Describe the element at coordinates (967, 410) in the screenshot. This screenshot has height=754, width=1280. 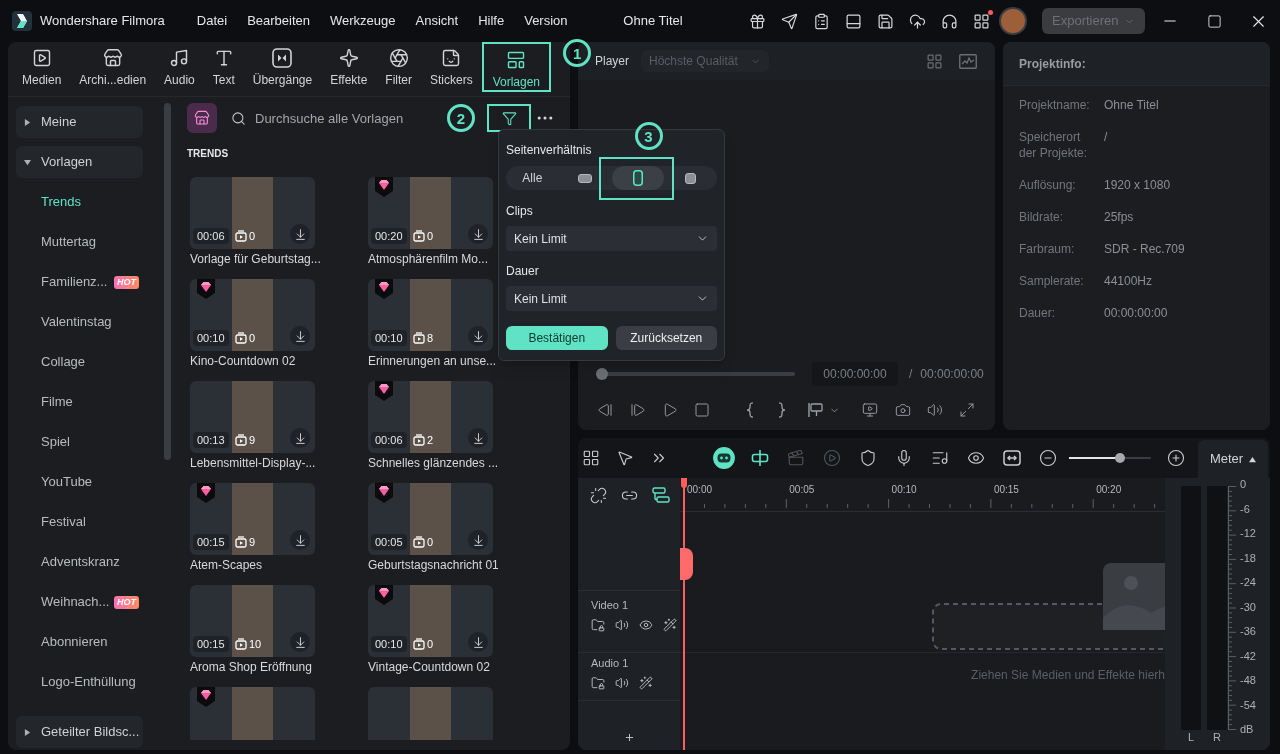
I see `fullscreen-icon` at that location.